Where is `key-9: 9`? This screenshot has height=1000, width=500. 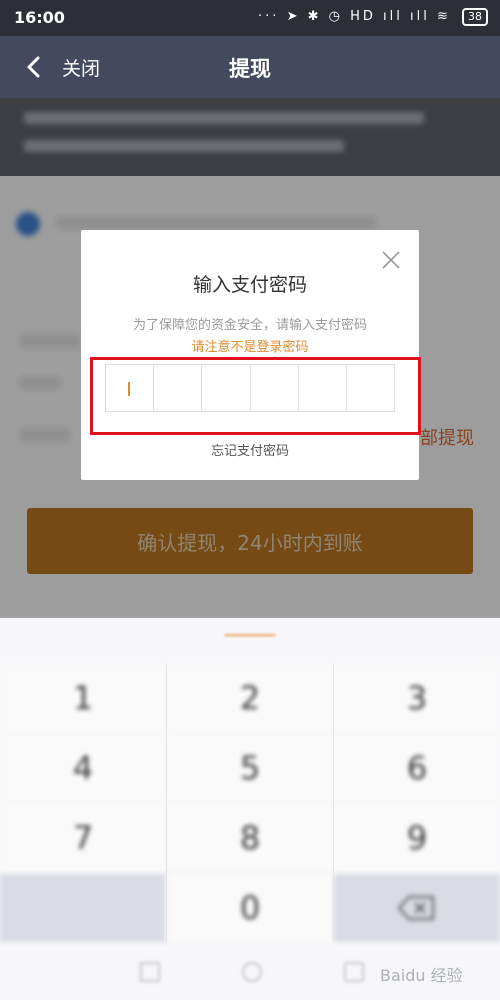
key-9: 9 is located at coordinates (417, 838).